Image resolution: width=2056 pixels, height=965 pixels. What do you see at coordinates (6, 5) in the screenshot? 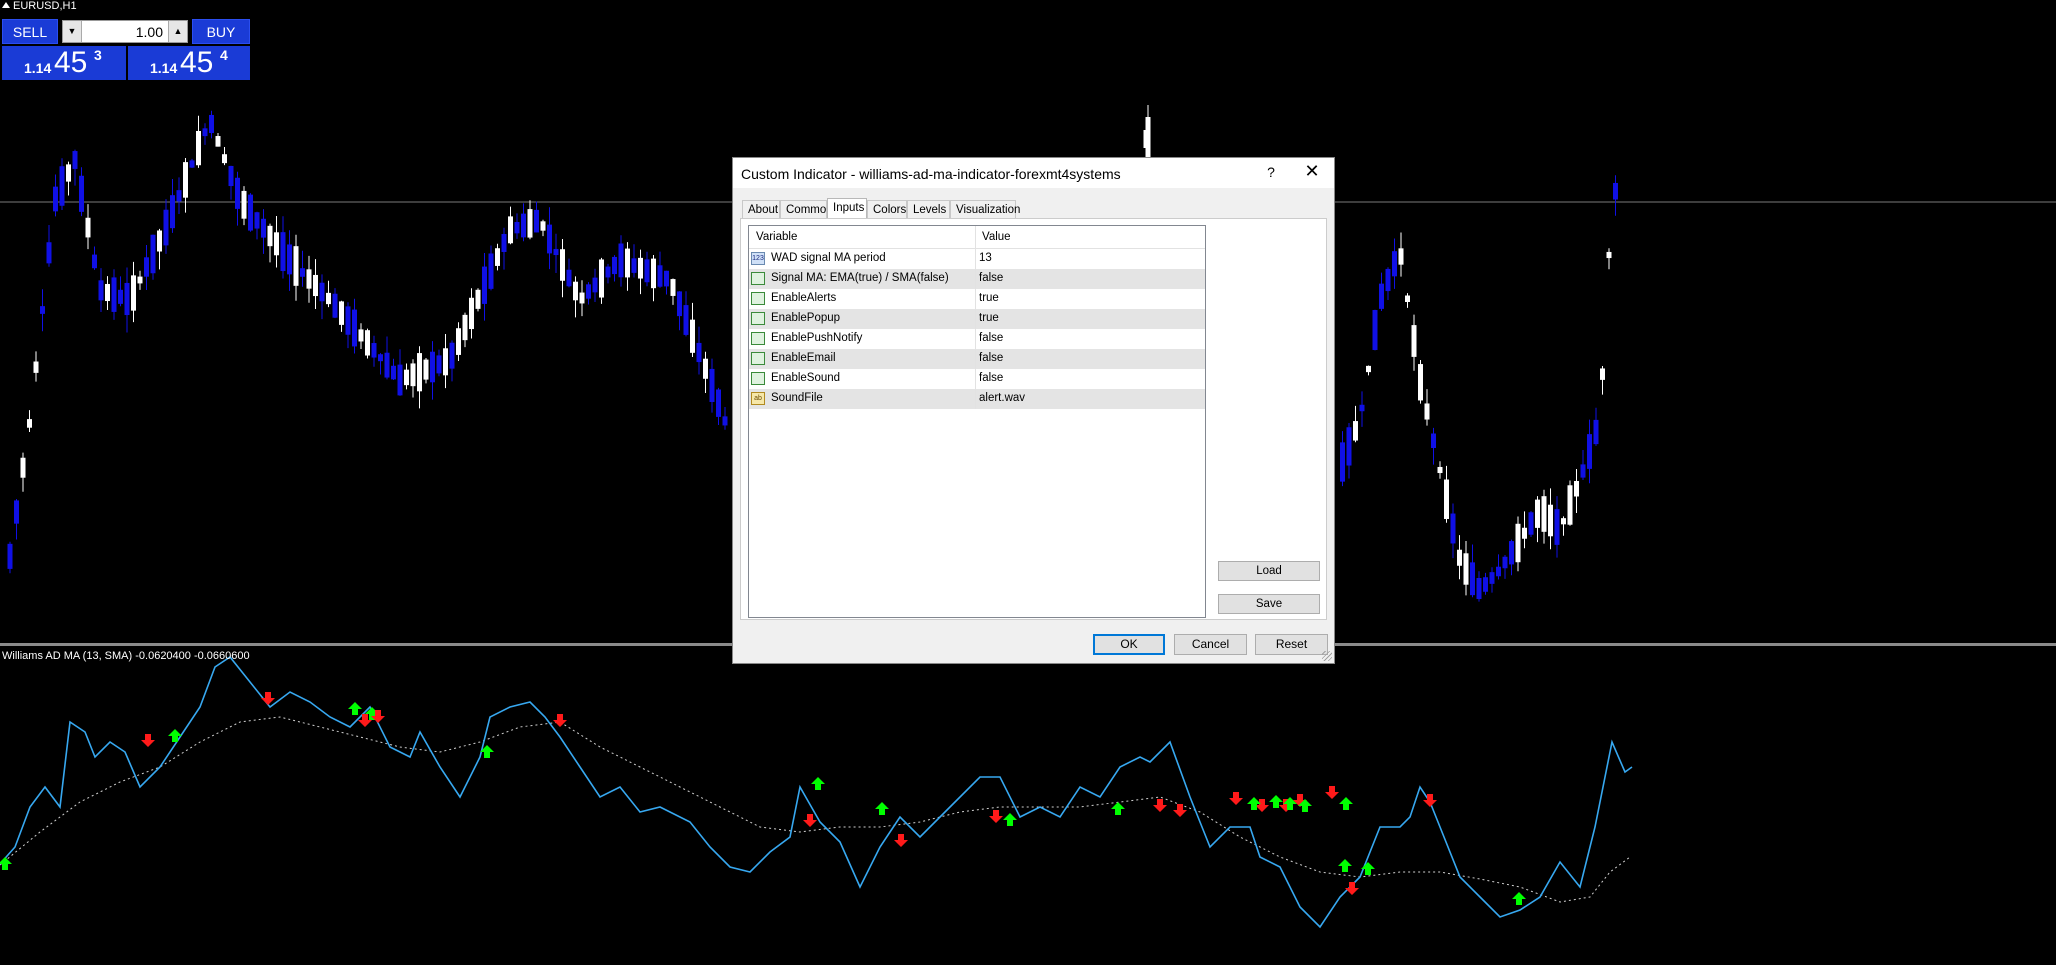
I see `triangle-up-icon` at bounding box center [6, 5].